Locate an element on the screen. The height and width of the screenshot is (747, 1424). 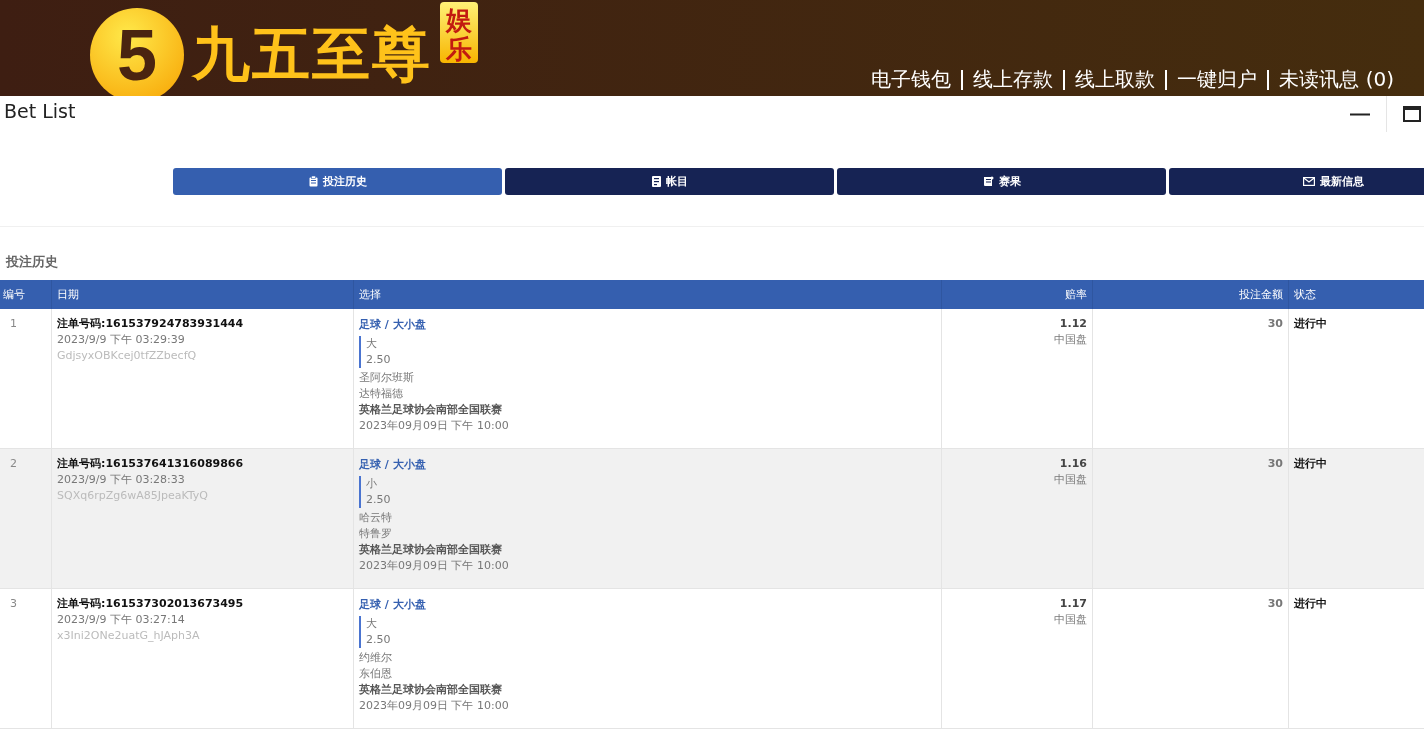
away-team: 特鲁罗 is located at coordinates (375, 534).